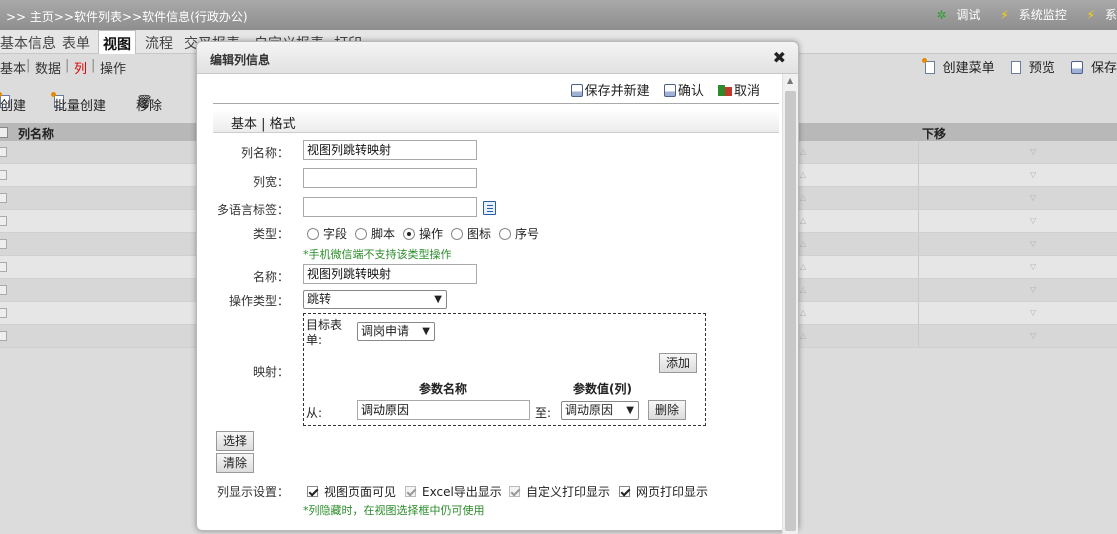 This screenshot has width=1117, height=534. What do you see at coordinates (423, 233) in the screenshot?
I see `type-operation-radio: 操作` at bounding box center [423, 233].